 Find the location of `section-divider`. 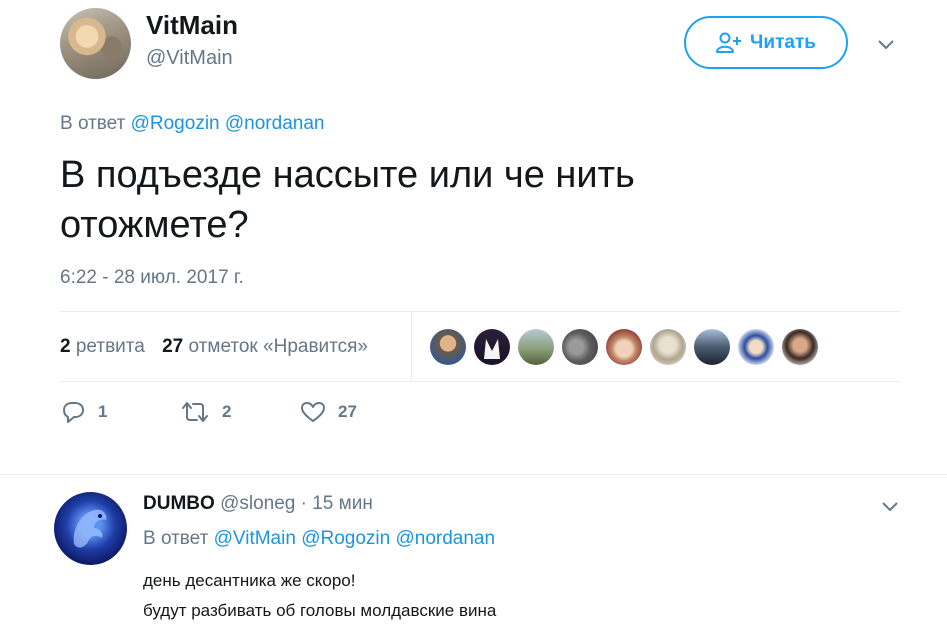

section-divider is located at coordinates (473, 474).